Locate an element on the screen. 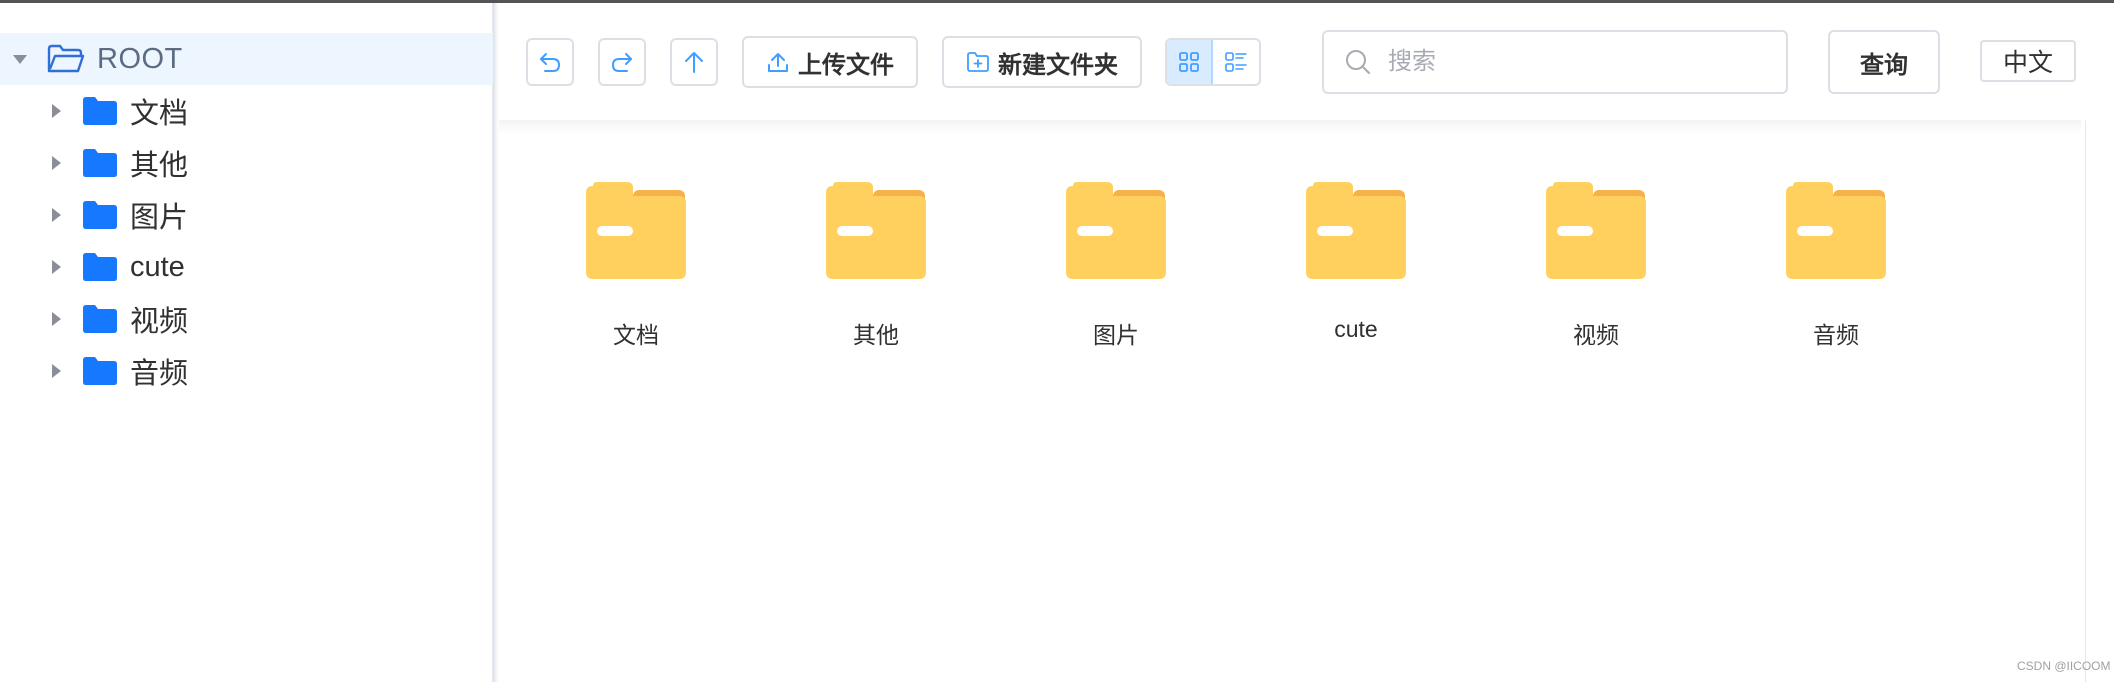  undo-button is located at coordinates (550, 62).